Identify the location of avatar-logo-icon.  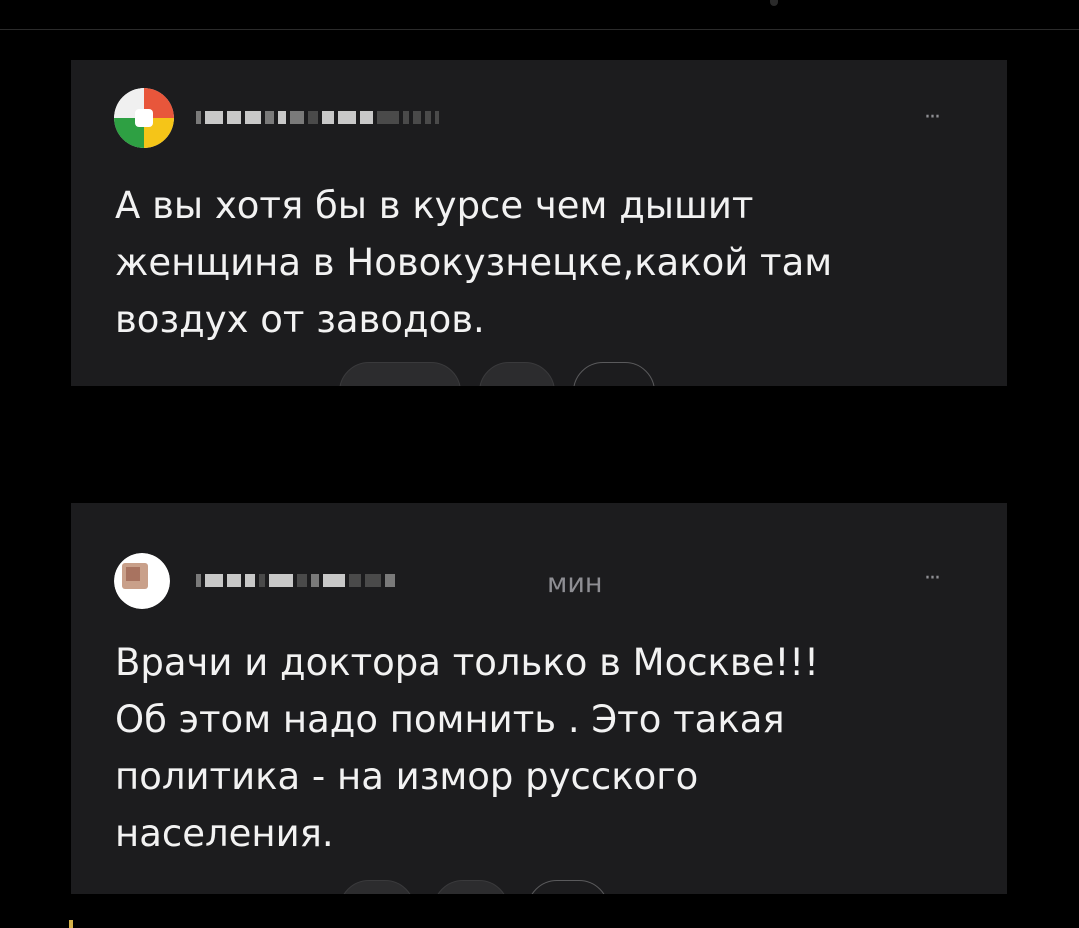
(144, 118).